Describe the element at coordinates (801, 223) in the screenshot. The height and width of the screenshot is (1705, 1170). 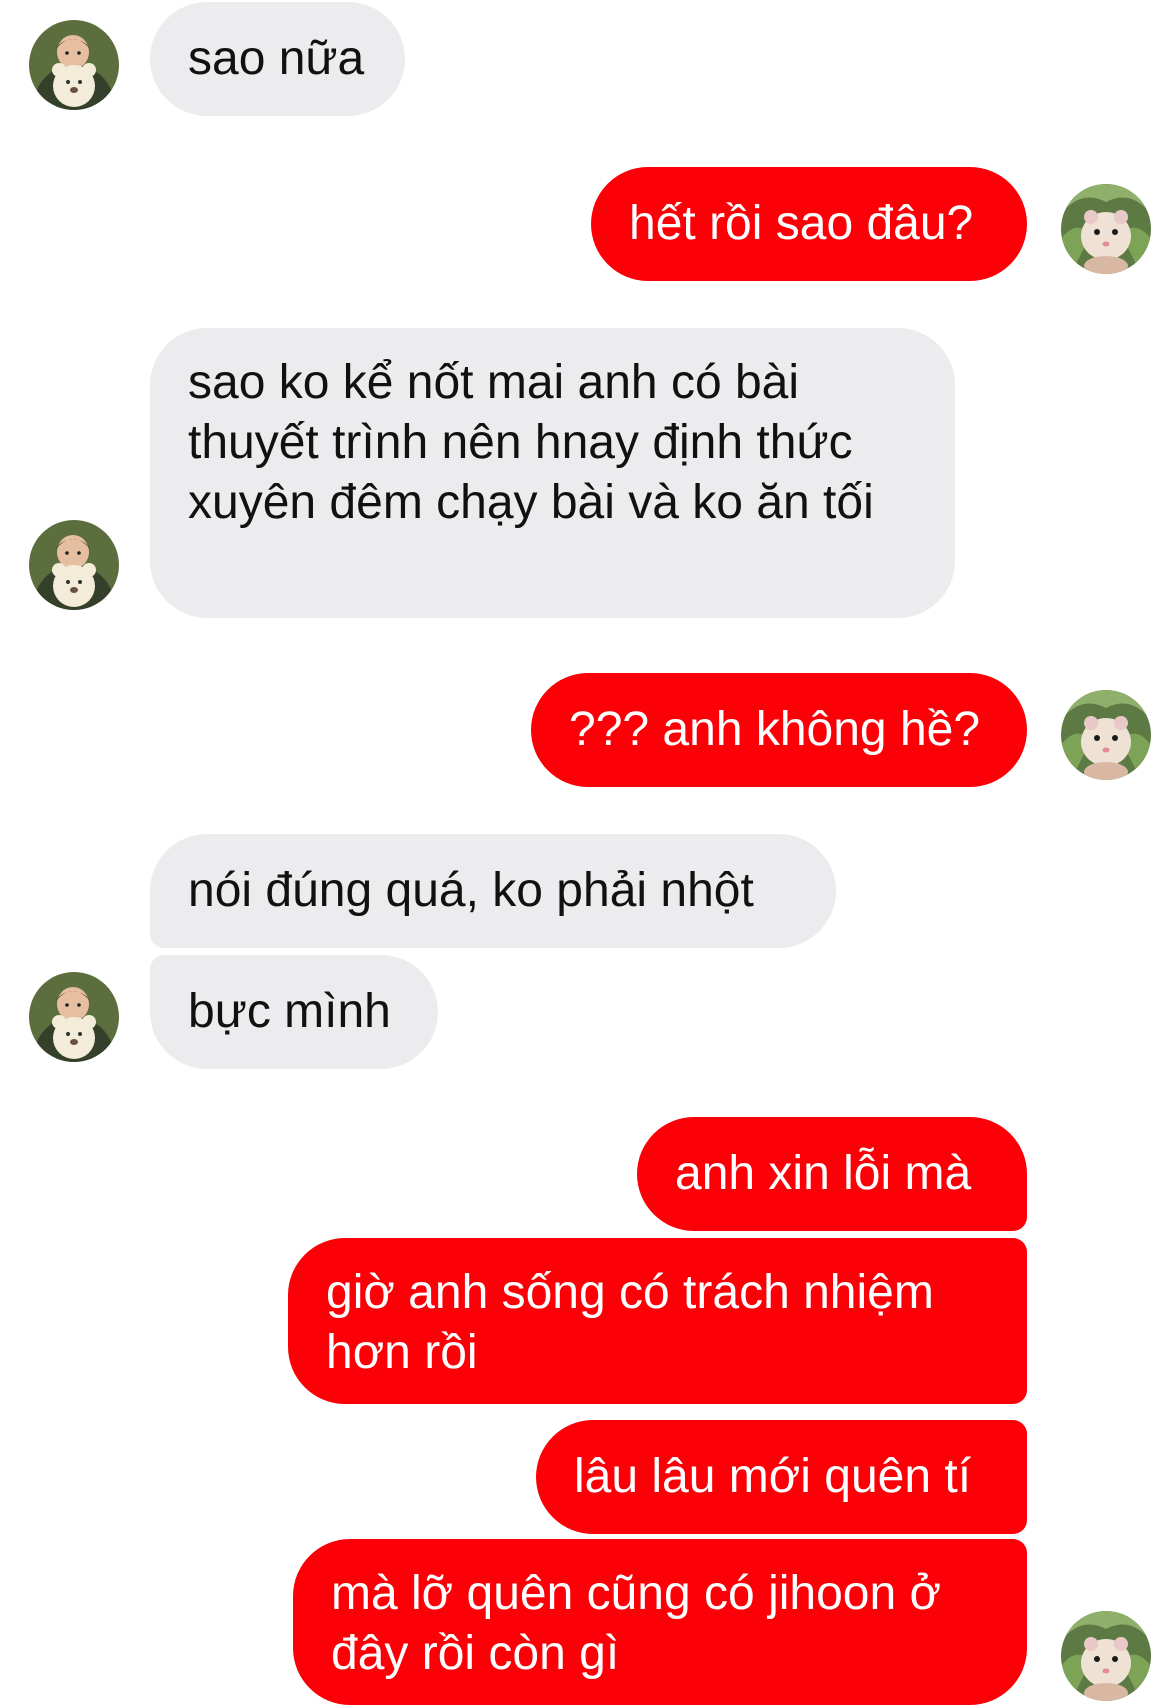
I see `message-text: hết rồi sao đâu?` at that location.